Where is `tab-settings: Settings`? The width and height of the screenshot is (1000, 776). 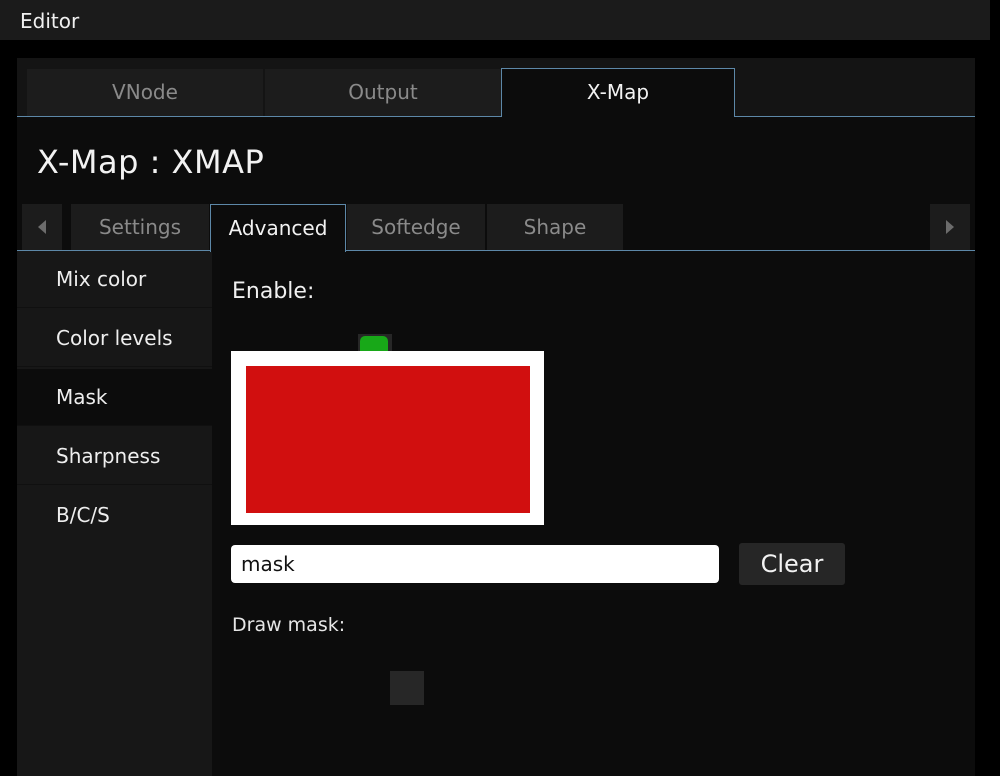
tab-settings: Settings is located at coordinates (140, 227).